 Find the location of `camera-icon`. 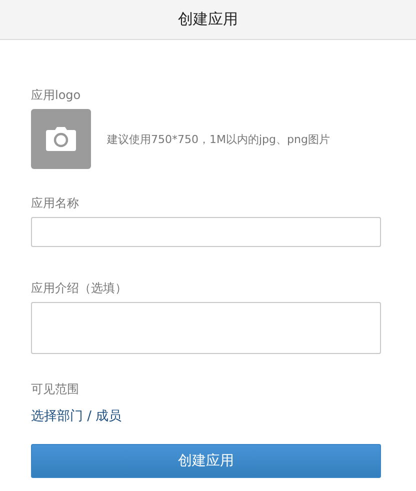

camera-icon is located at coordinates (61, 139).